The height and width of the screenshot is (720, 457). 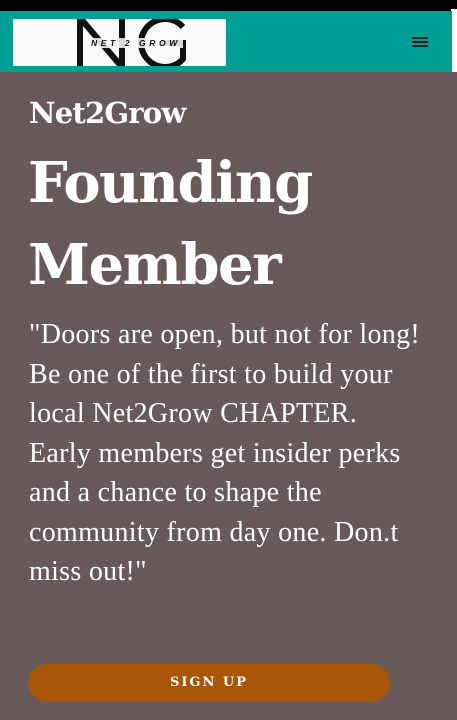 I want to click on status-bar, so click(x=228, y=5).